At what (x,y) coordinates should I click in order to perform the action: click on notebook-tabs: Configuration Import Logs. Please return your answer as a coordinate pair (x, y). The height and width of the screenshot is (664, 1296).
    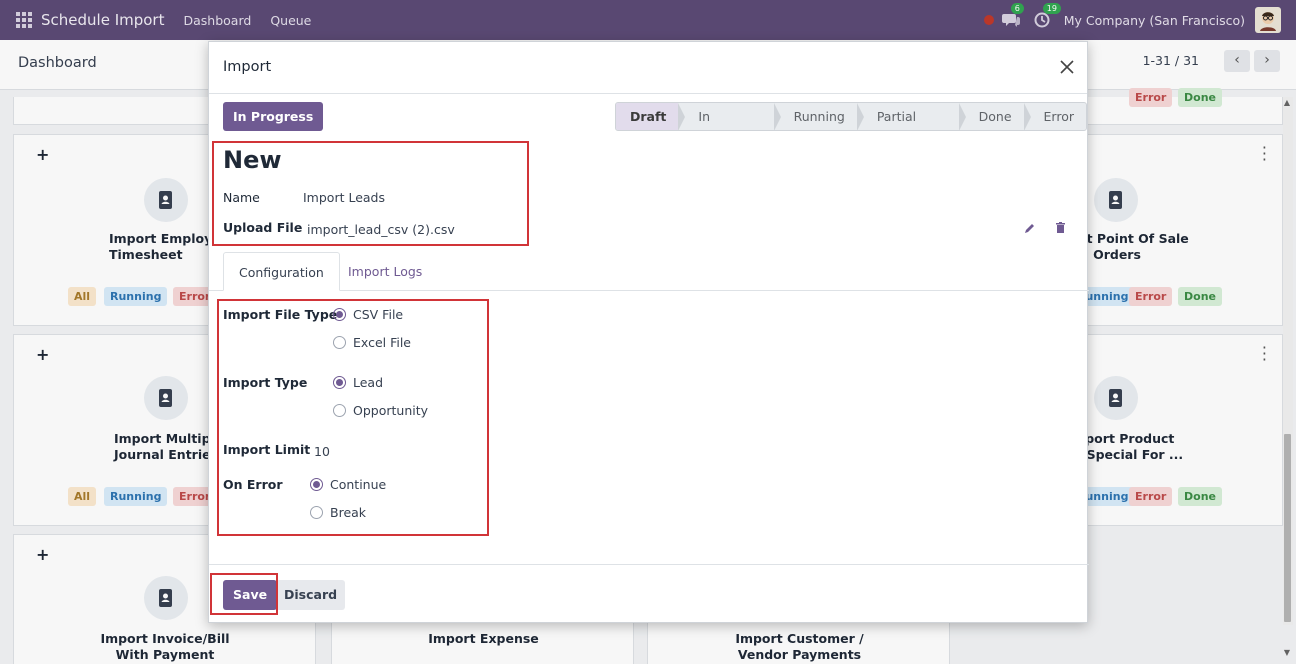
    Looking at the image, I should click on (649, 271).